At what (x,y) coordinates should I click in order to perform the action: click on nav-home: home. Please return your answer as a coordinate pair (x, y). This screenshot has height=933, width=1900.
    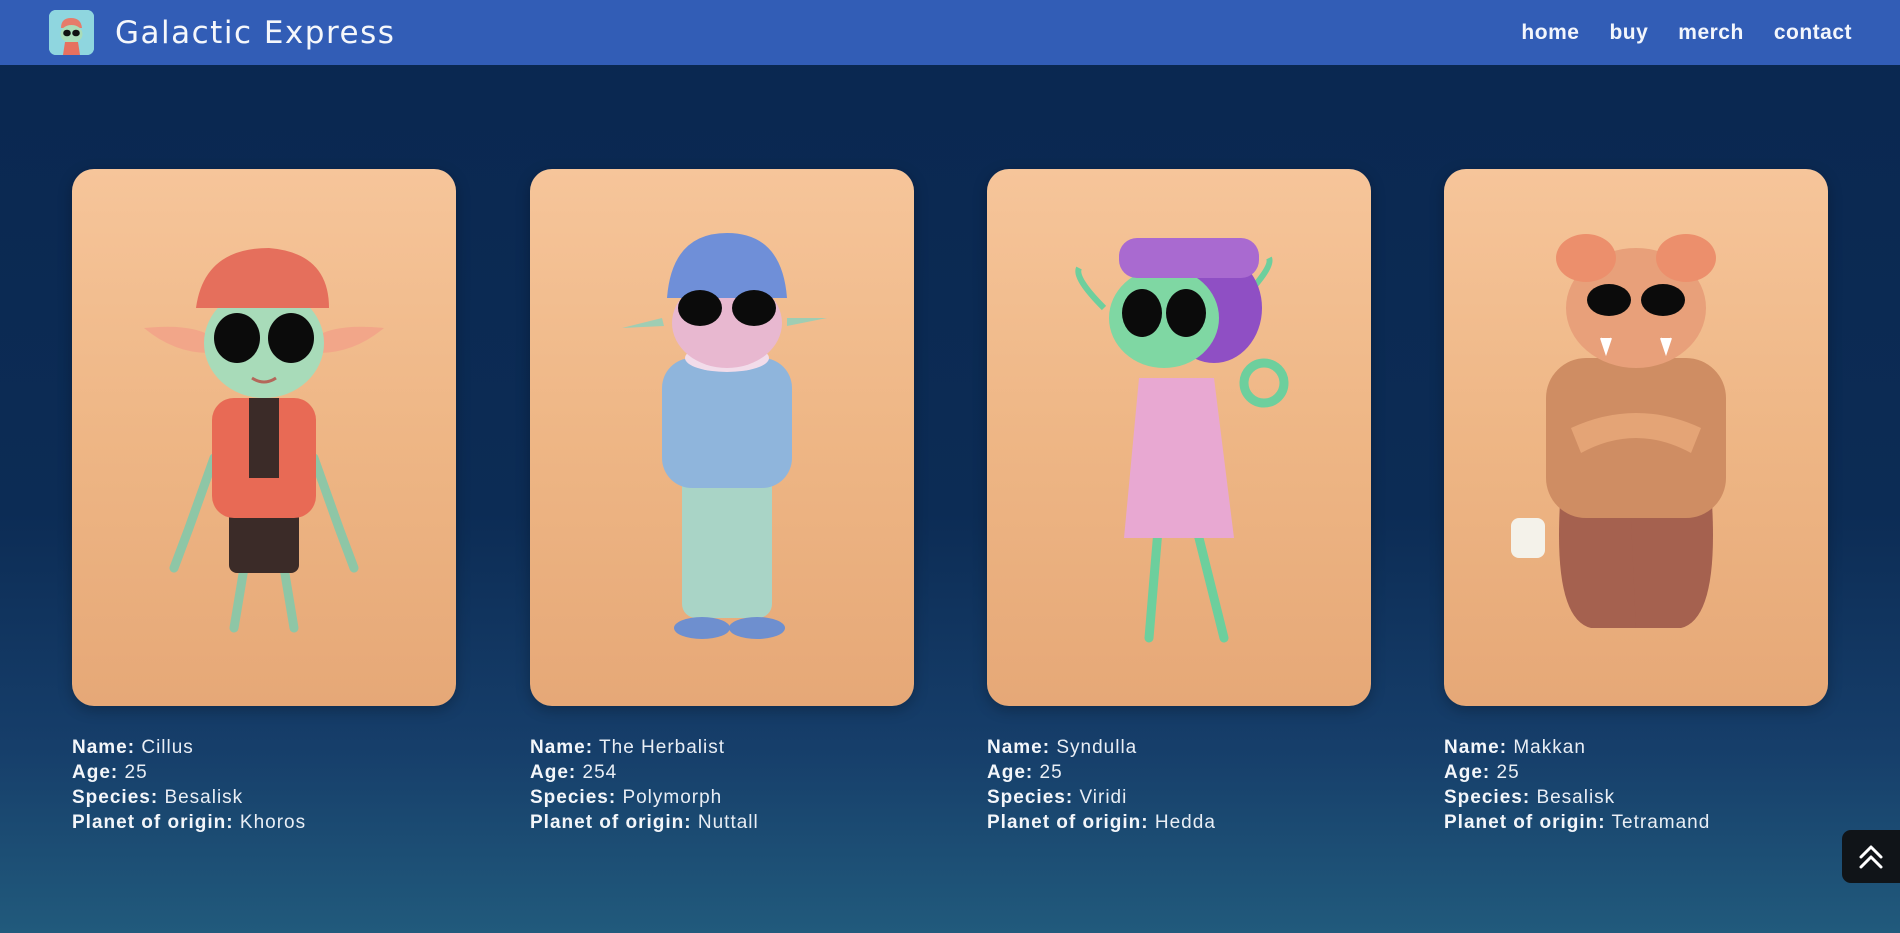
    Looking at the image, I should click on (1550, 33).